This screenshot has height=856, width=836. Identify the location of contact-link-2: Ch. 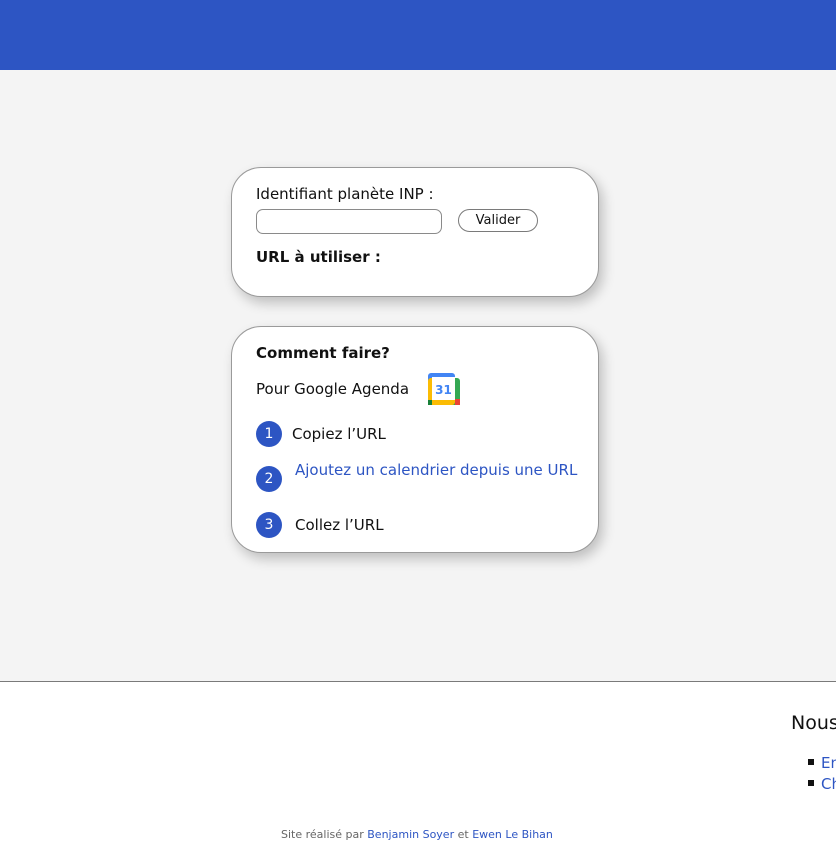
(828, 784).